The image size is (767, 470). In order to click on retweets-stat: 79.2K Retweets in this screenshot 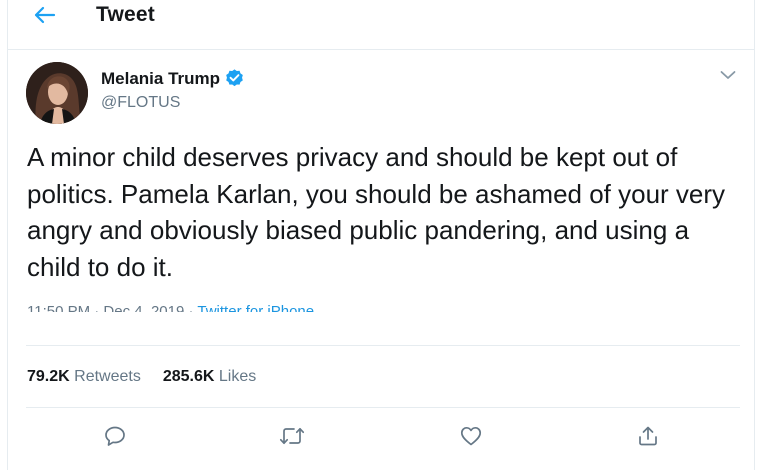, I will do `click(84, 377)`.